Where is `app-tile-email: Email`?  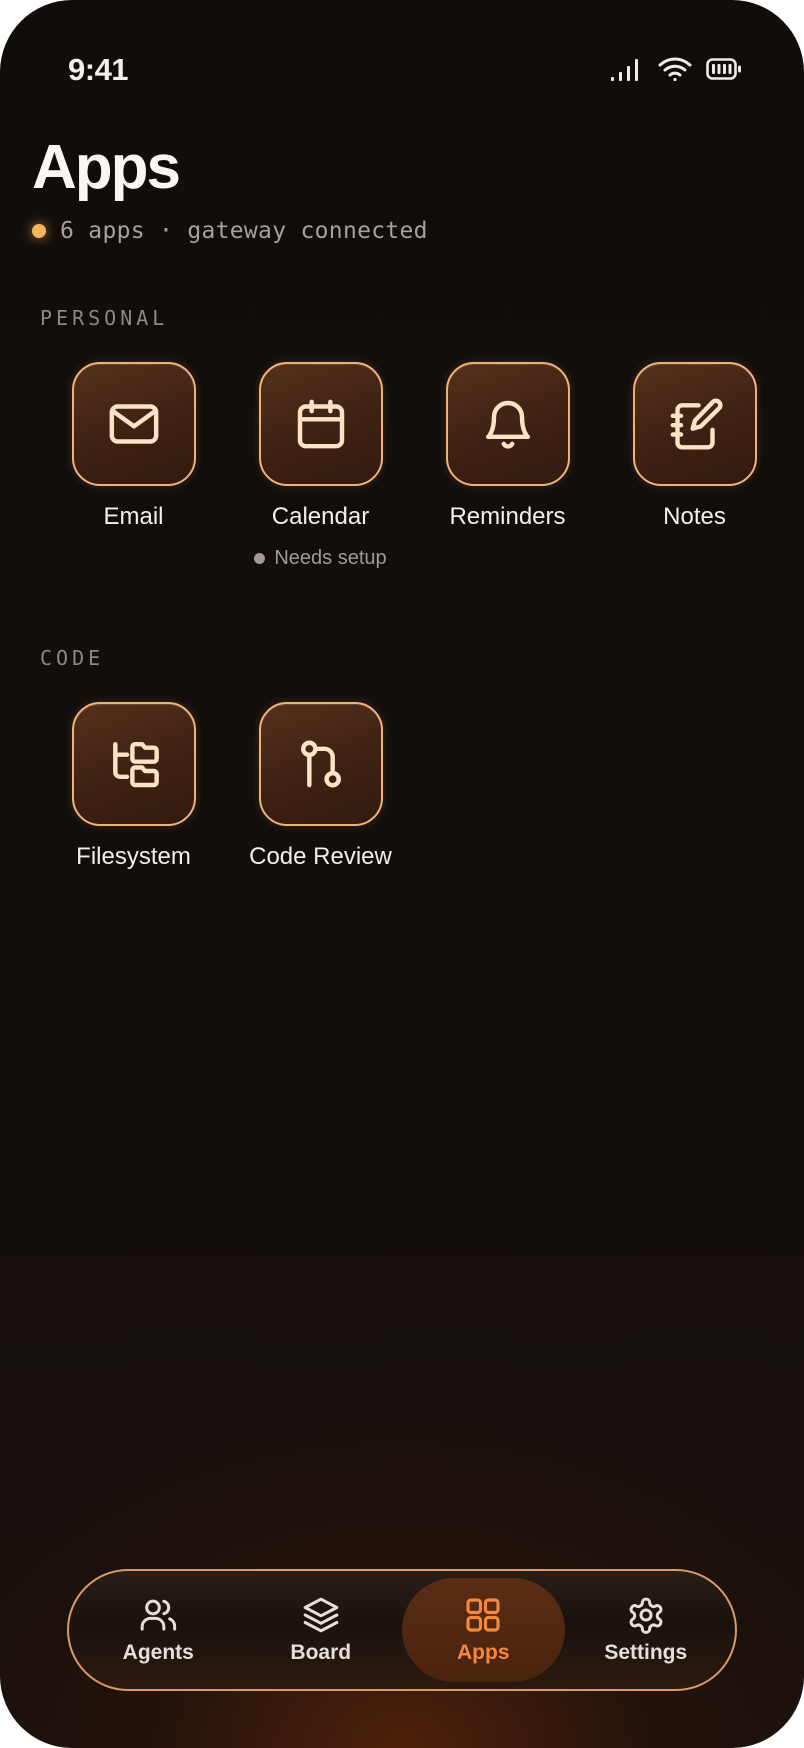 app-tile-email: Email is located at coordinates (133, 466).